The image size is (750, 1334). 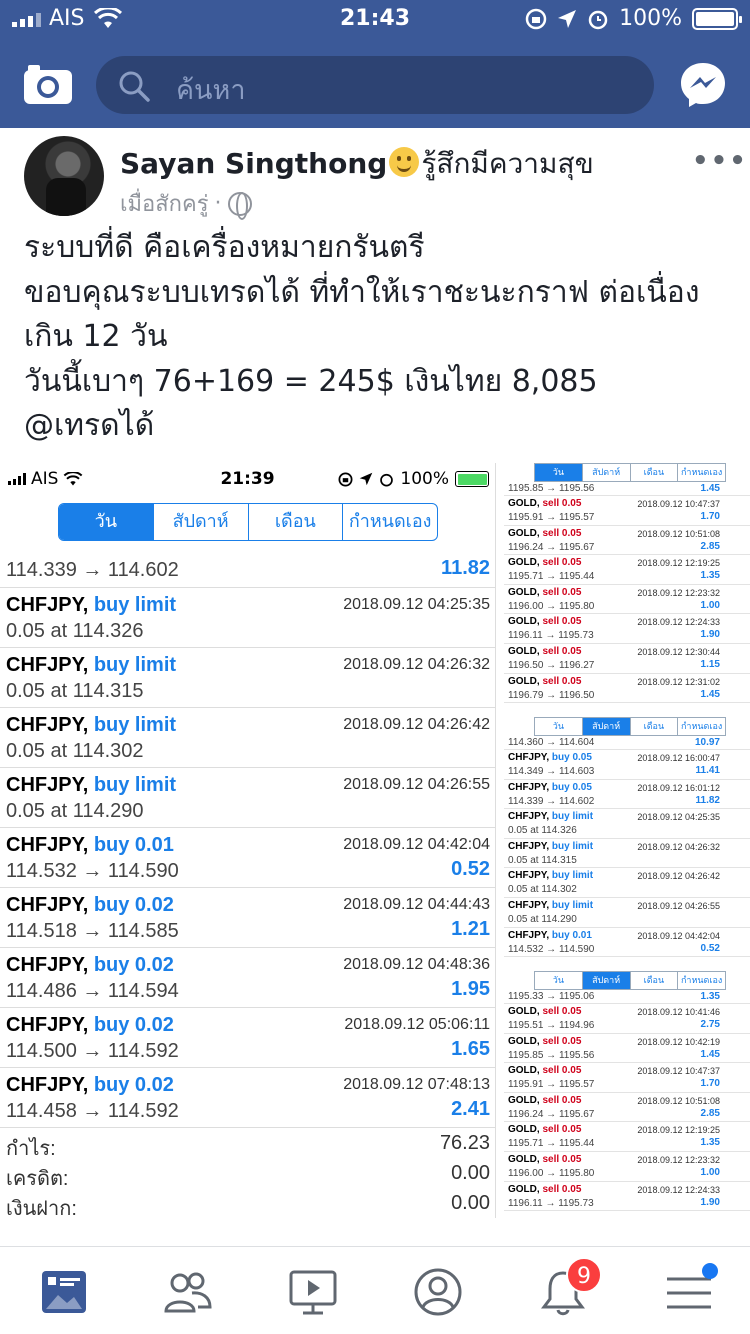 What do you see at coordinates (375, 85) in the screenshot?
I see `search-input: ค้นหา` at bounding box center [375, 85].